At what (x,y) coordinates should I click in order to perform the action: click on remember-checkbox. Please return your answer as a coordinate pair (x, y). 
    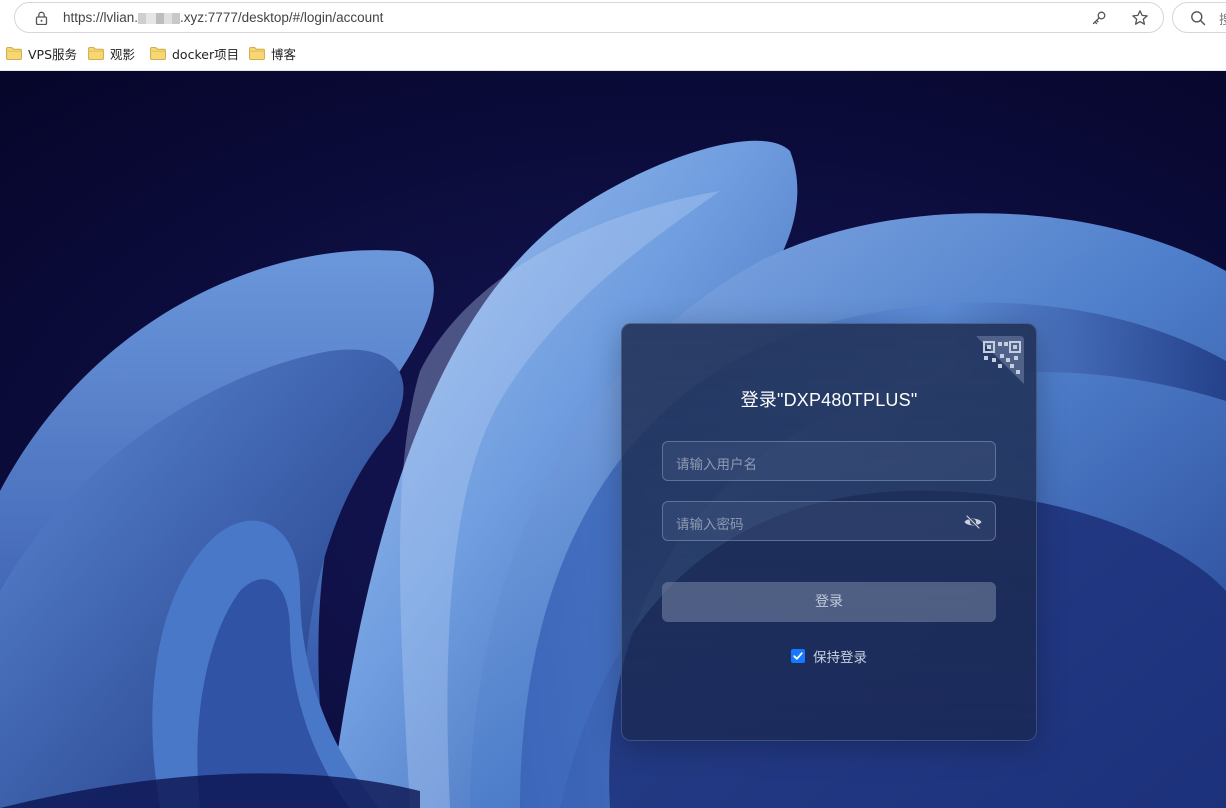
    Looking at the image, I should click on (798, 656).